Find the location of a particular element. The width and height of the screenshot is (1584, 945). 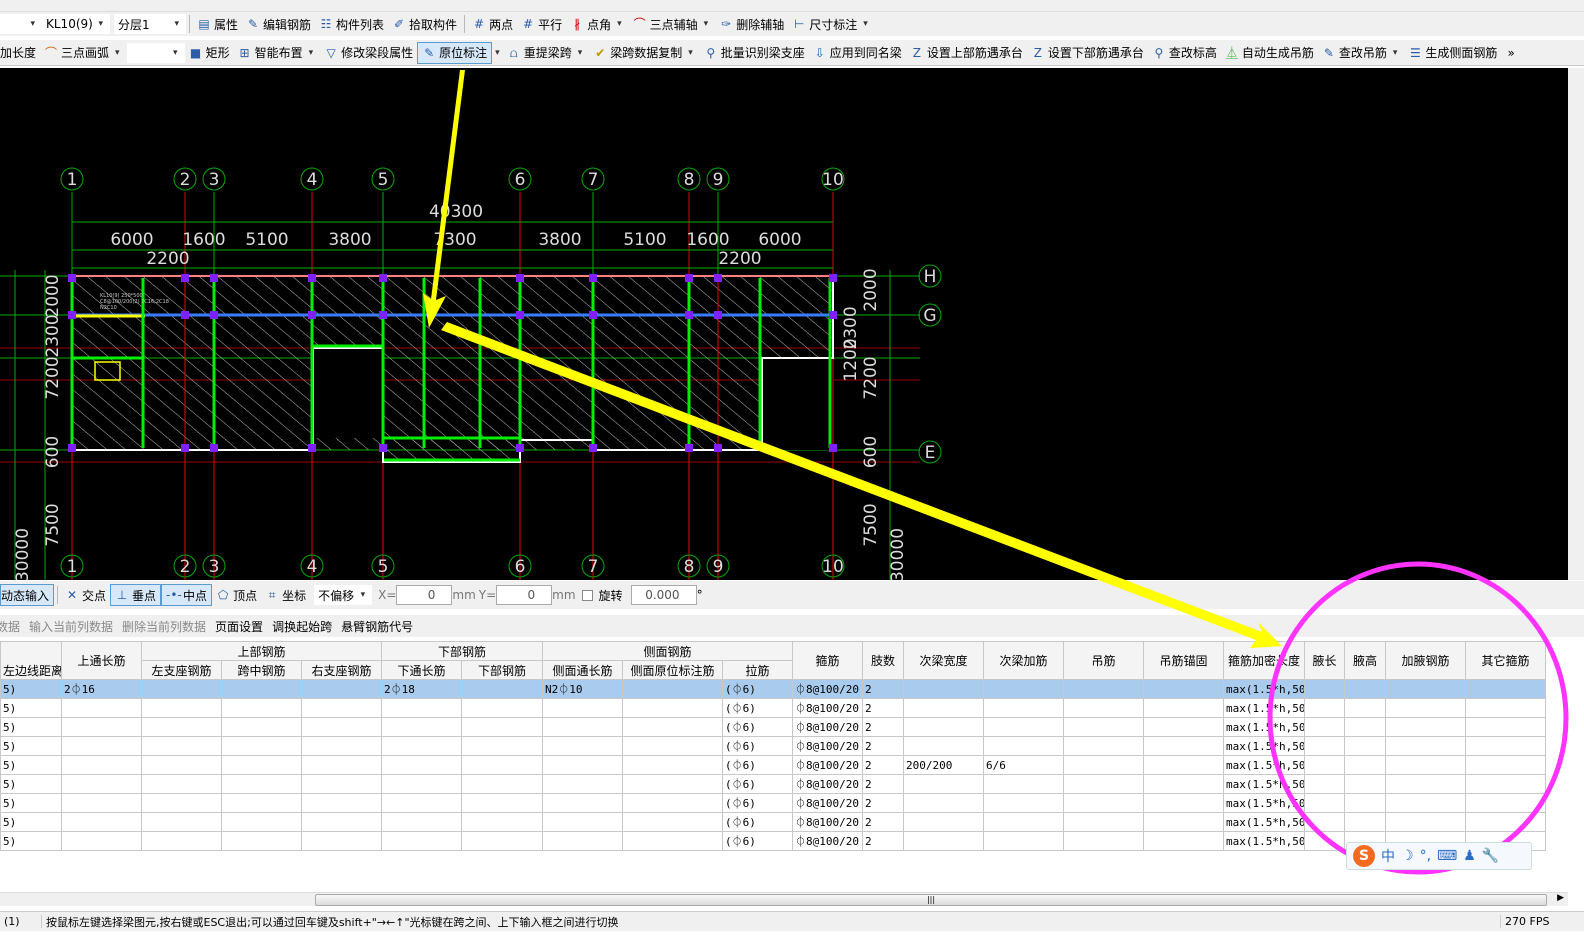

col-header: 右支座钢筋 is located at coordinates (341, 670).